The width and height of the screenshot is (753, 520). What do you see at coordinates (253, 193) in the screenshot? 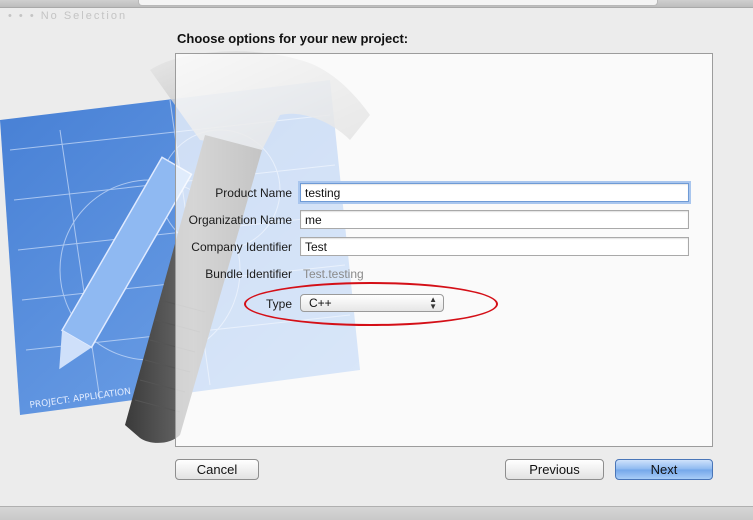
I see `product-name-label: Product Name` at bounding box center [253, 193].